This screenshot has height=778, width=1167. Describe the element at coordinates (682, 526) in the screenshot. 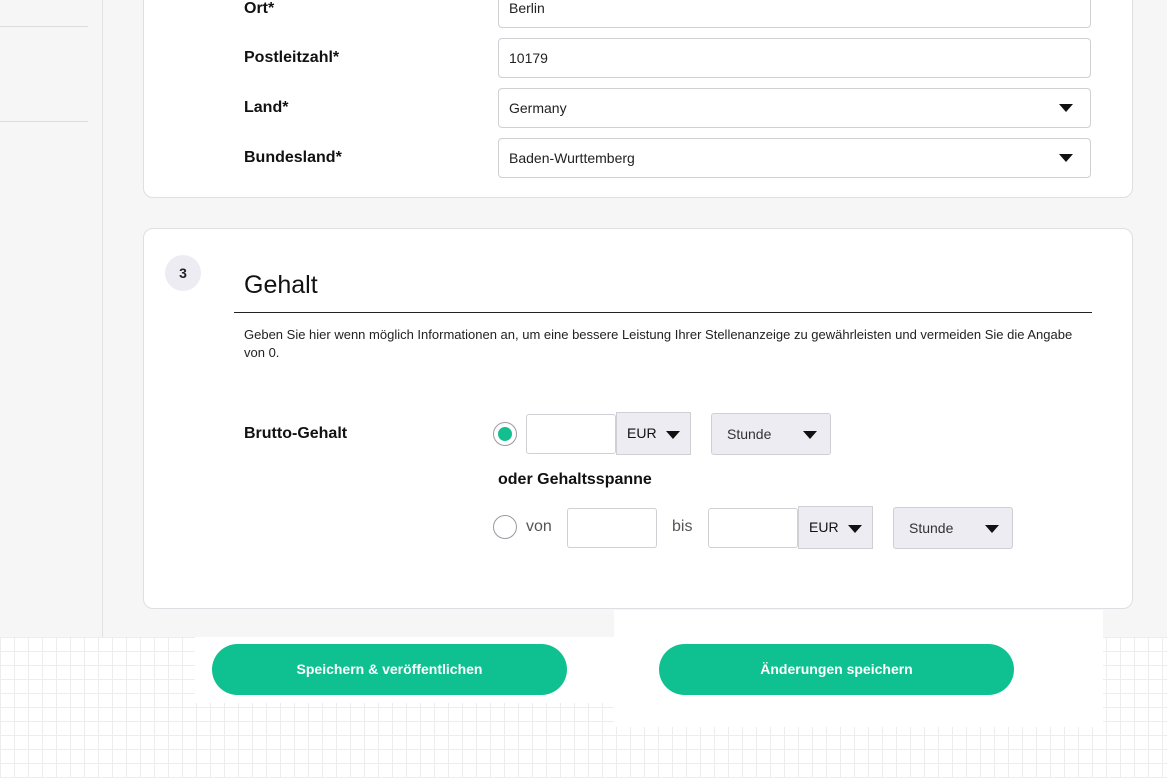

I see `range-to-label: bis` at that location.